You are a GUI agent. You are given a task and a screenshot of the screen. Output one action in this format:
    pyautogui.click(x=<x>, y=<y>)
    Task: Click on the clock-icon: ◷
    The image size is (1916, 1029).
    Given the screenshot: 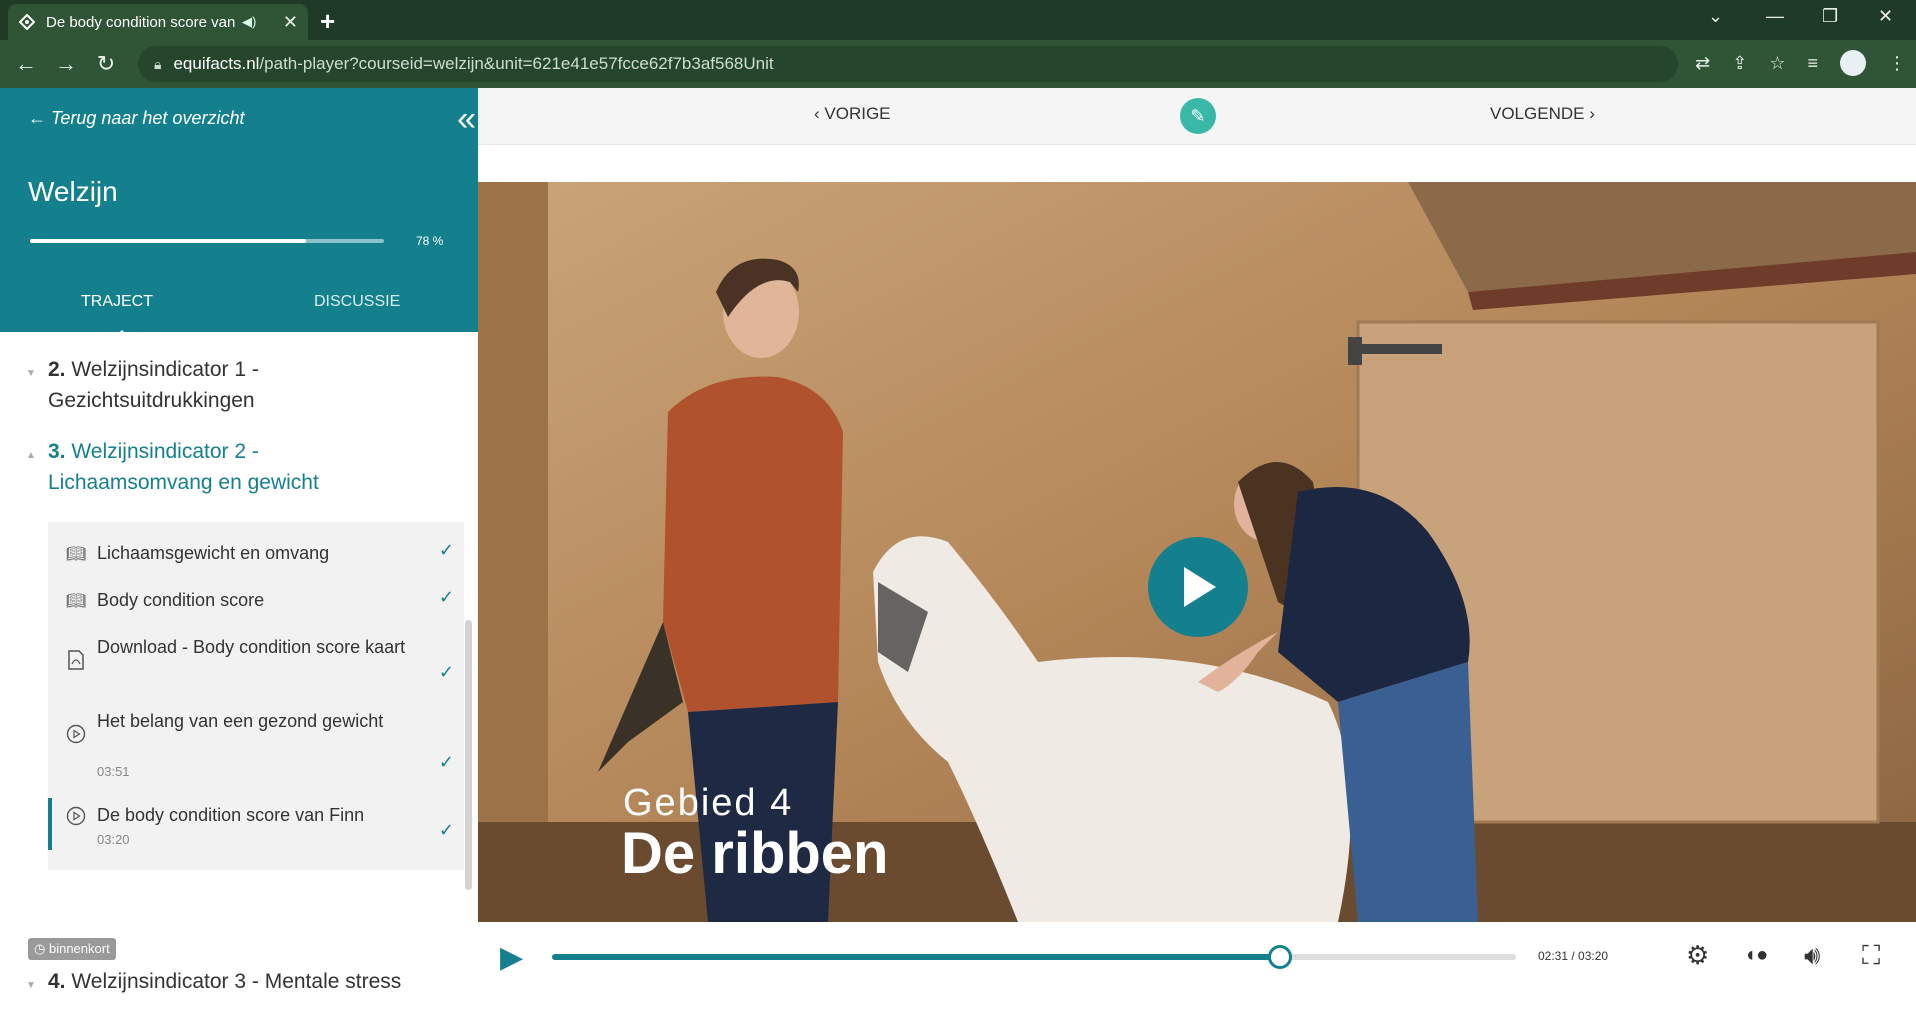 What is the action you would take?
    pyautogui.click(x=41, y=948)
    